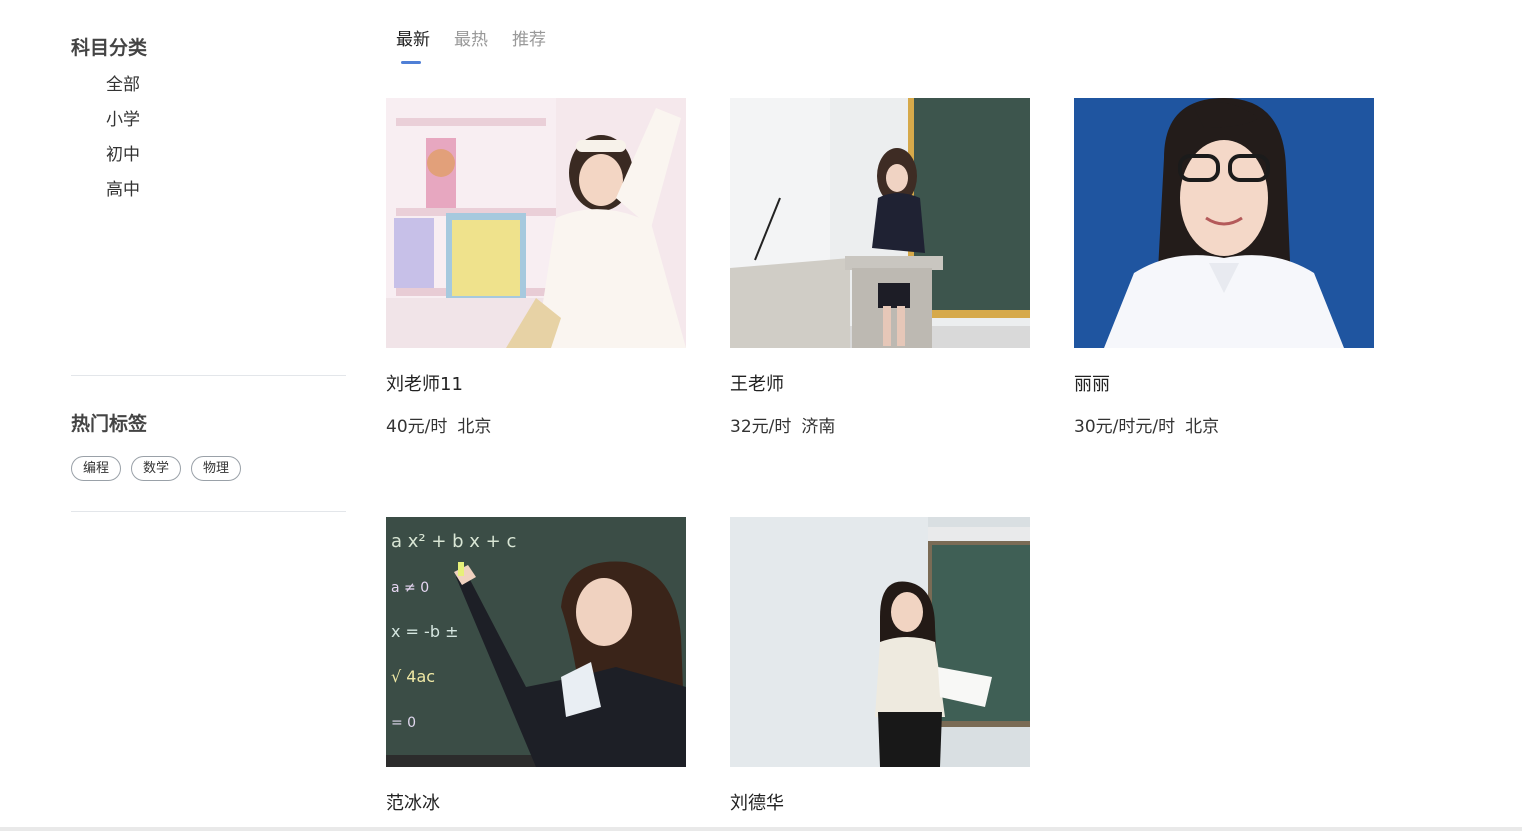 The image size is (1522, 831). Describe the element at coordinates (123, 194) in the screenshot. I see `category-item-senior: 高中` at that location.